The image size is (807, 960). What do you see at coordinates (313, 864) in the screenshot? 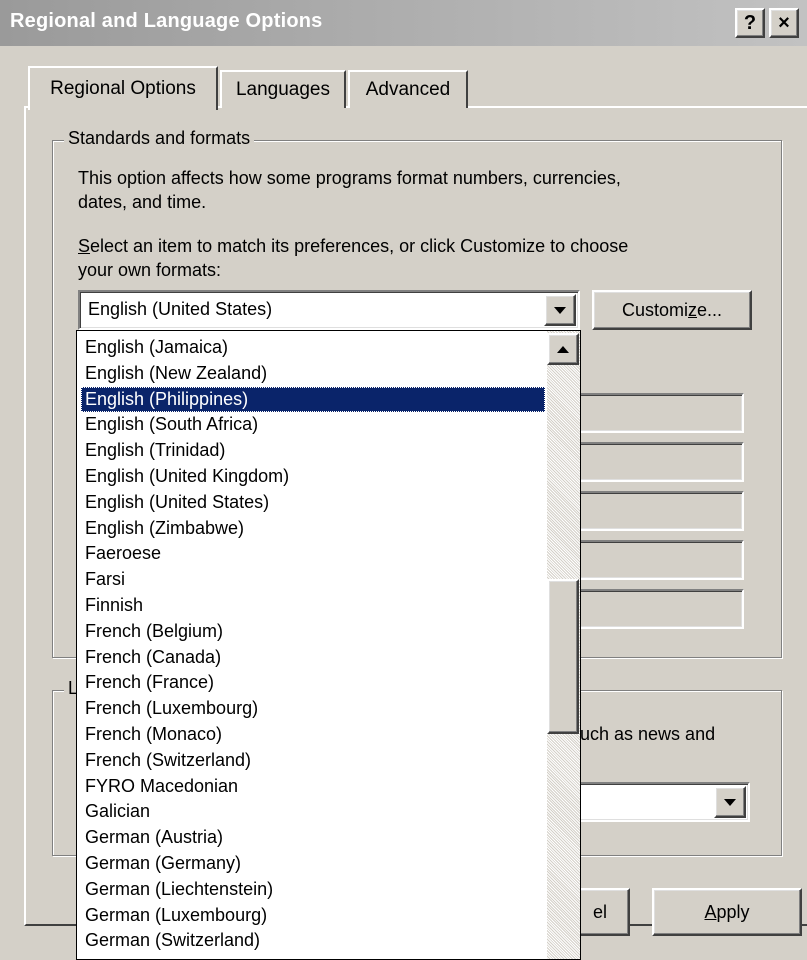
I see `locale-list-item: German (Germany)` at bounding box center [313, 864].